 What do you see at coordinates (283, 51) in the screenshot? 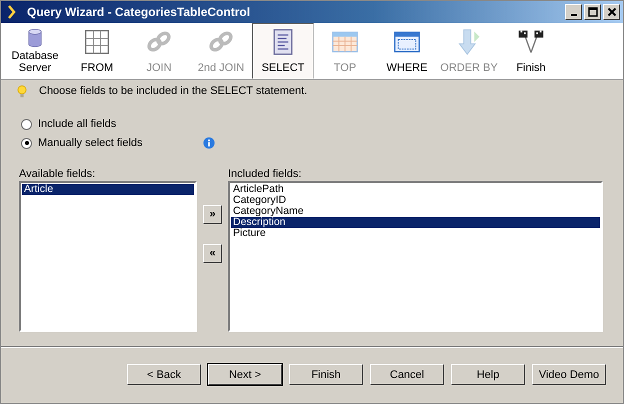
I see `wizard-step: SELECT` at bounding box center [283, 51].